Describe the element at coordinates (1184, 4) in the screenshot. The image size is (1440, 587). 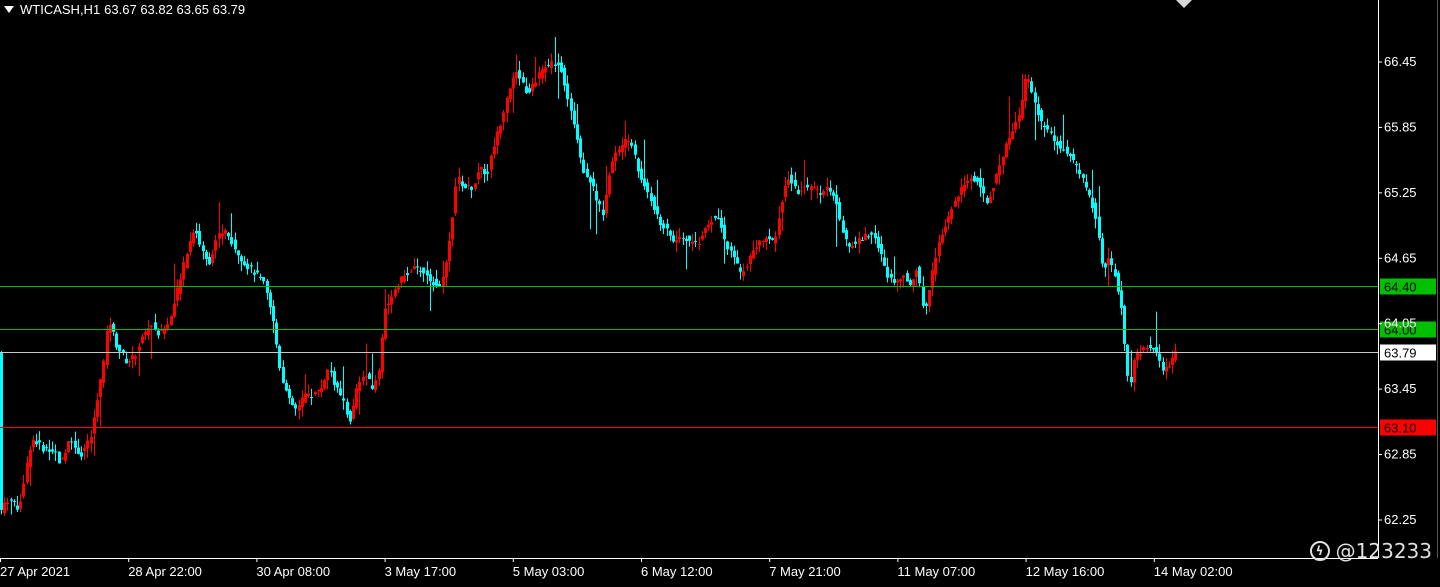
I see `shift-marker-icon` at that location.